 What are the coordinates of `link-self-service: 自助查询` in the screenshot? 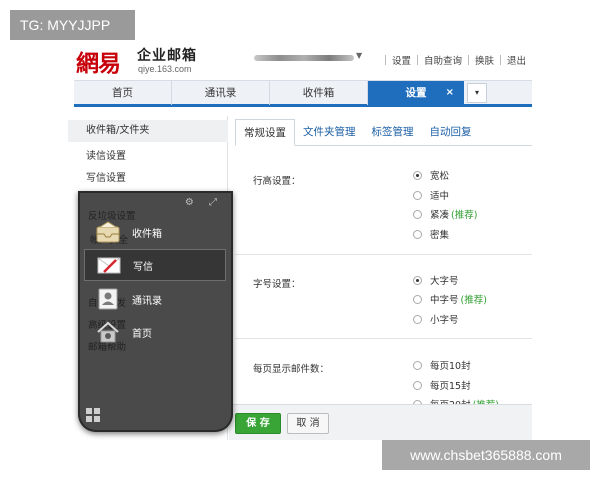 It's located at (443, 60).